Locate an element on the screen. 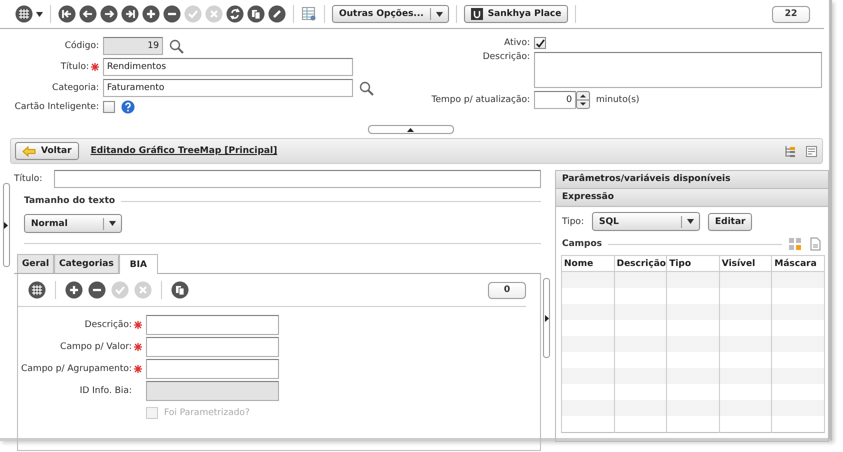  section-legend: Tamanho do texto is located at coordinates (70, 201).